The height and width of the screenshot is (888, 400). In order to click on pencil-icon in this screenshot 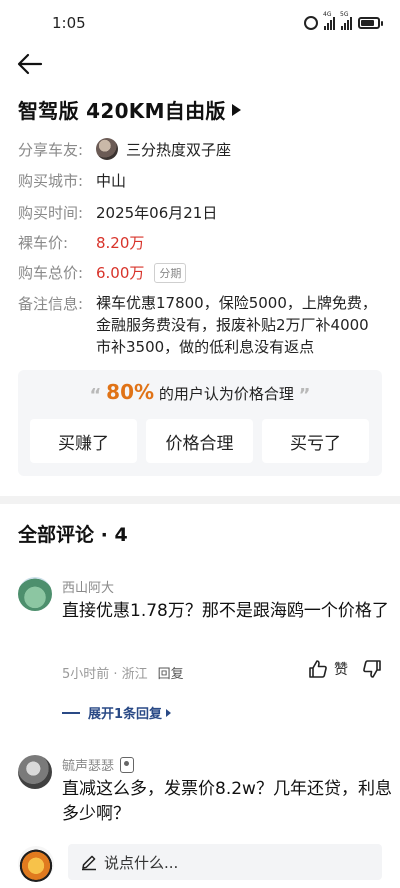, I will do `click(89, 863)`.